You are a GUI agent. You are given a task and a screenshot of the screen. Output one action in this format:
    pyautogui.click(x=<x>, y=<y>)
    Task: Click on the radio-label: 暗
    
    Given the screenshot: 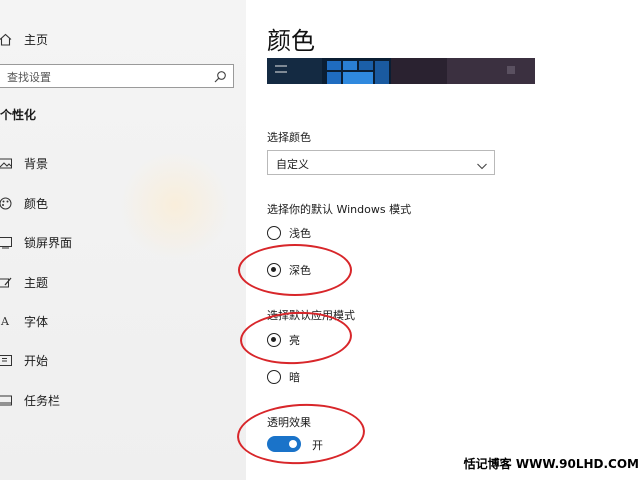 What is the action you would take?
    pyautogui.click(x=294, y=377)
    